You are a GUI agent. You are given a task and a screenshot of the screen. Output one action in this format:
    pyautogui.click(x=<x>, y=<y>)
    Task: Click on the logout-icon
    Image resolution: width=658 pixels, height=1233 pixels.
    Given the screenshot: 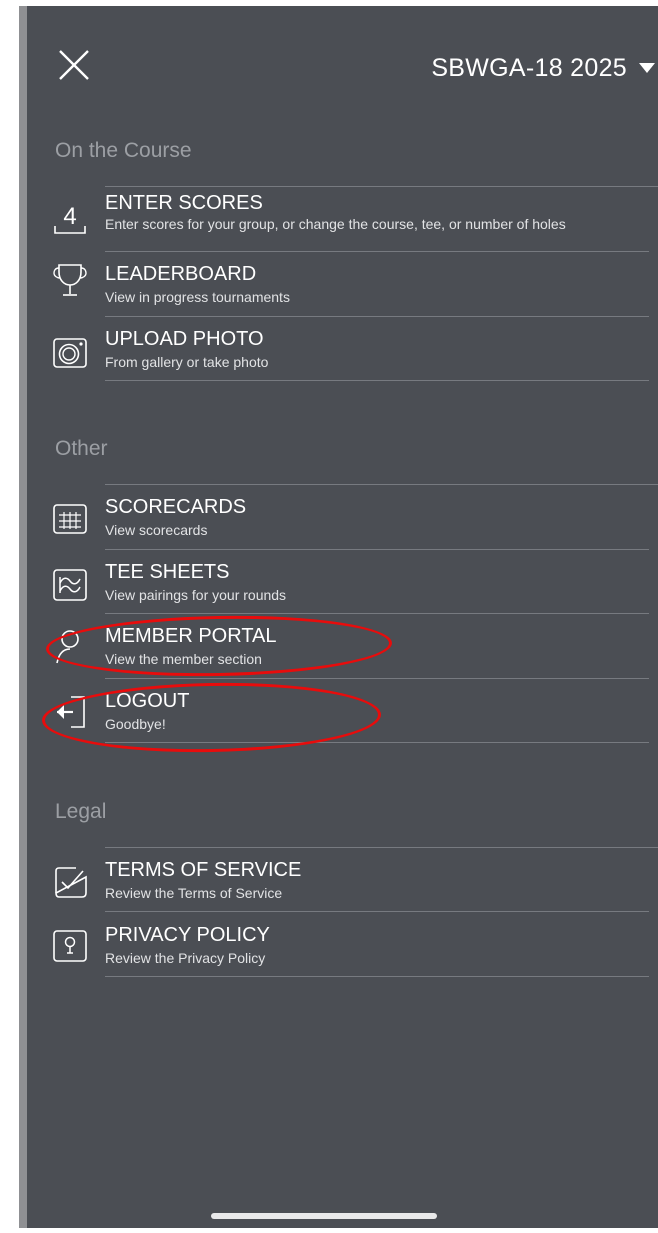 What is the action you would take?
    pyautogui.click(x=71, y=712)
    